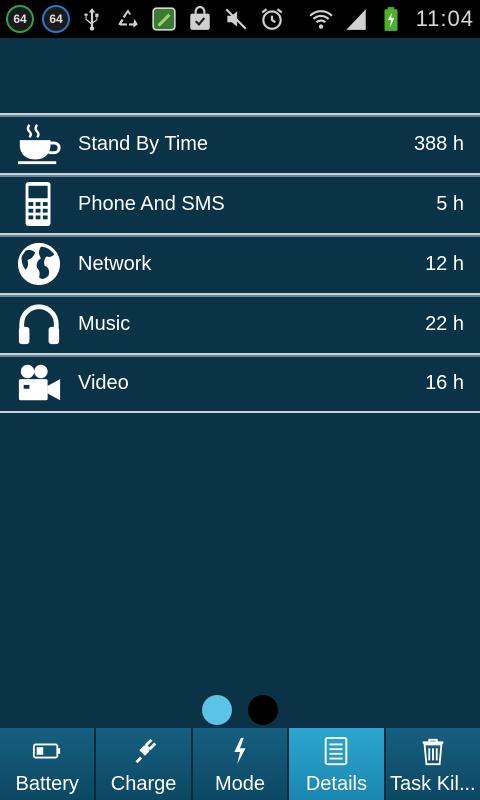  What do you see at coordinates (39, 324) in the screenshot?
I see `headphones-icon` at bounding box center [39, 324].